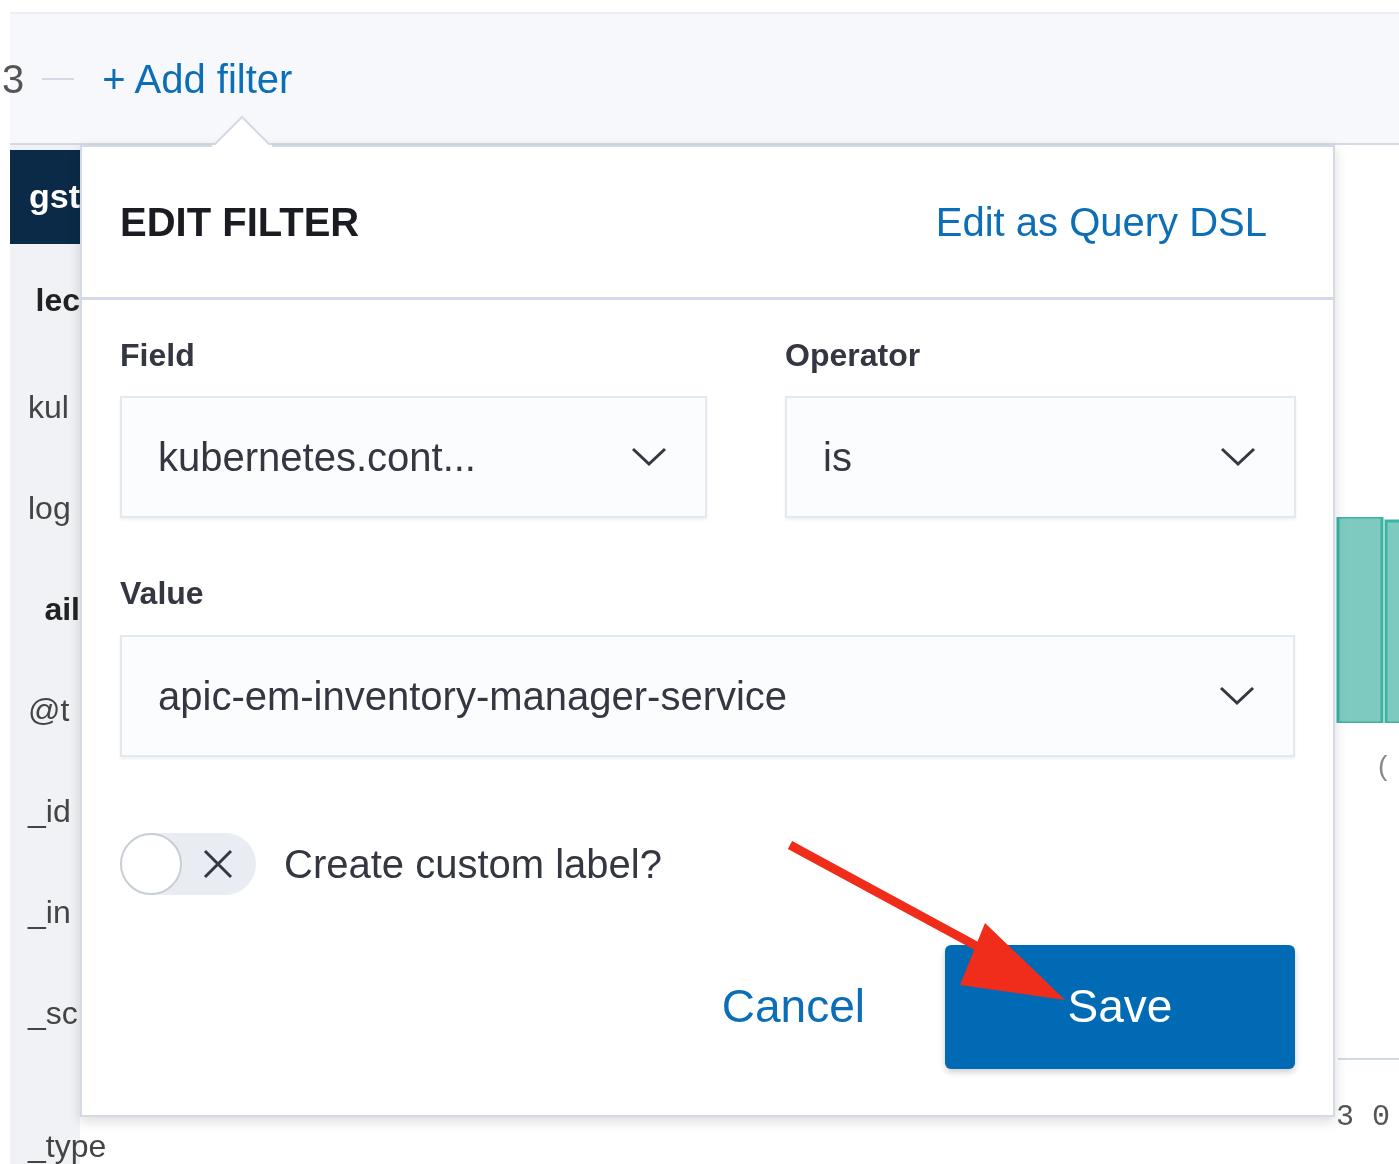 Image resolution: width=1399 pixels, height=1164 pixels. I want to click on close-icon, so click(218, 863).